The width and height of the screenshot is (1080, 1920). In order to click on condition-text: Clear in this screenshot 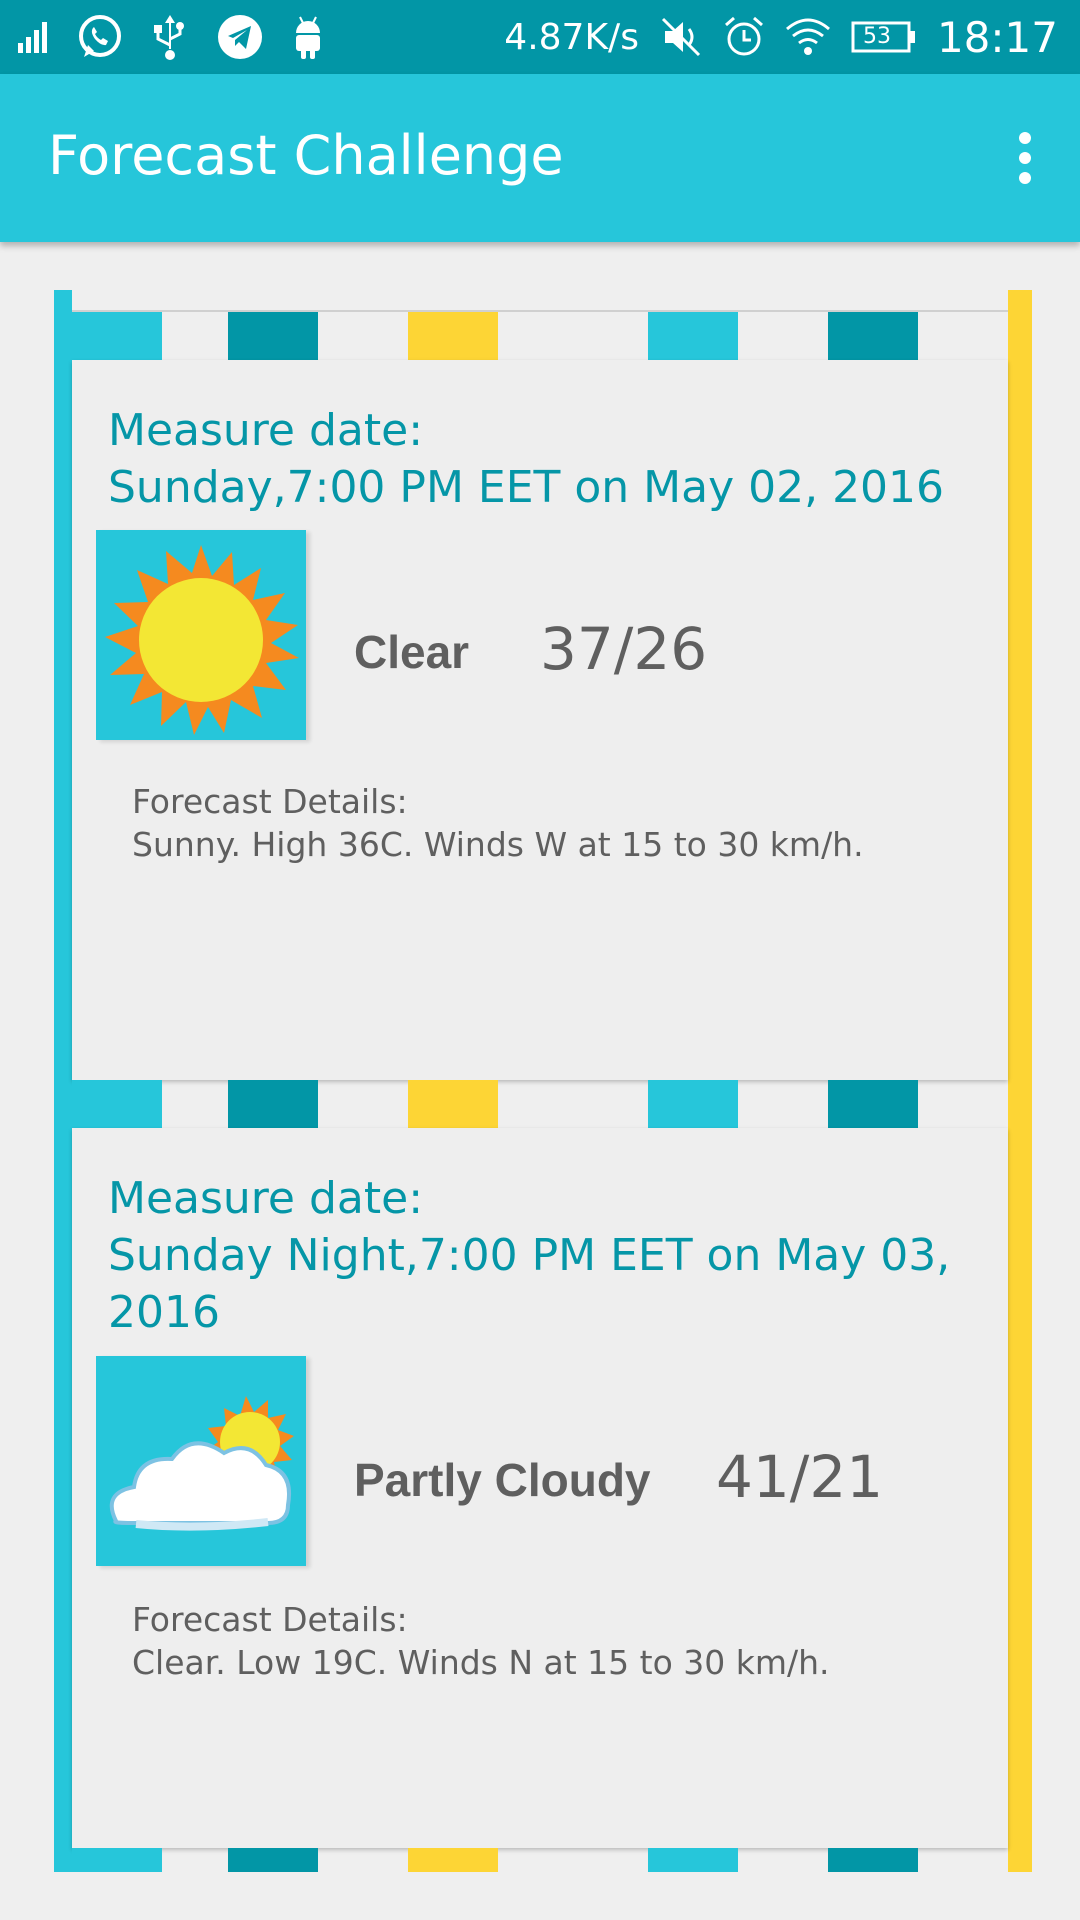, I will do `click(412, 652)`.